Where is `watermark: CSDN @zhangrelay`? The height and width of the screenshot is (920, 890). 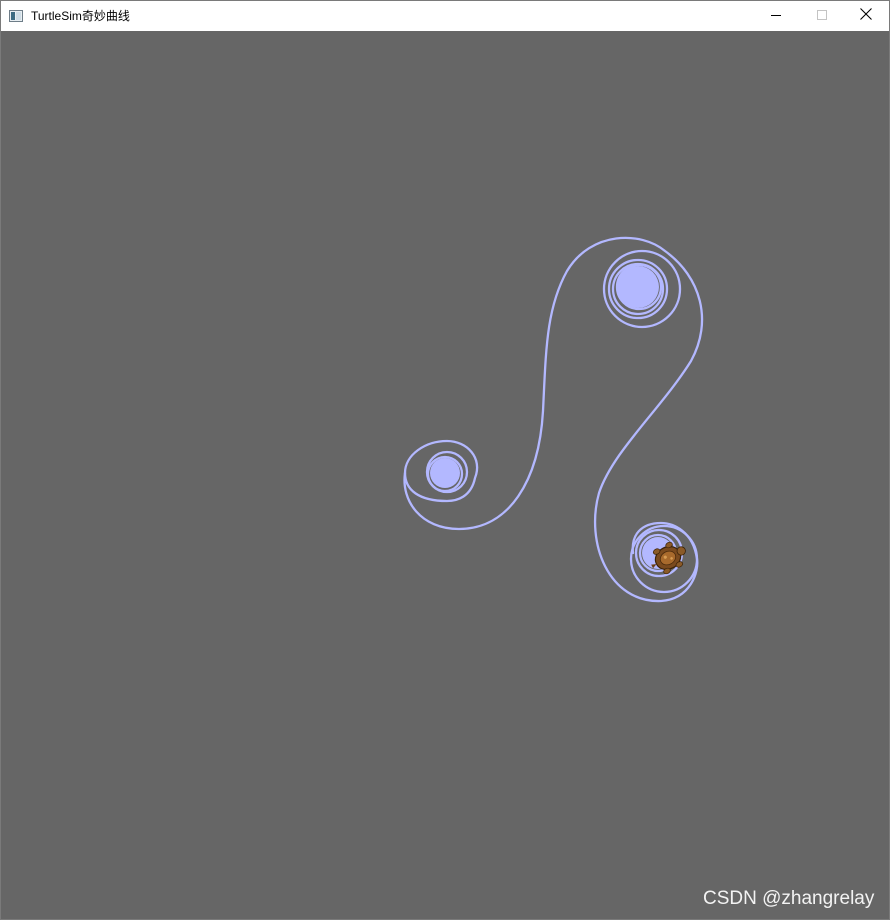 watermark: CSDN @zhangrelay is located at coordinates (789, 898).